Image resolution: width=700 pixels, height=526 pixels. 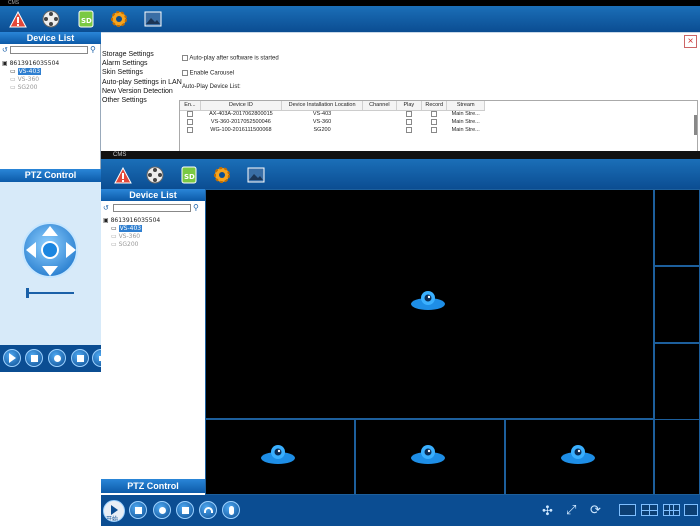 What do you see at coordinates (595, 510) in the screenshot?
I see `refresh-icon: ⟳` at bounding box center [595, 510].